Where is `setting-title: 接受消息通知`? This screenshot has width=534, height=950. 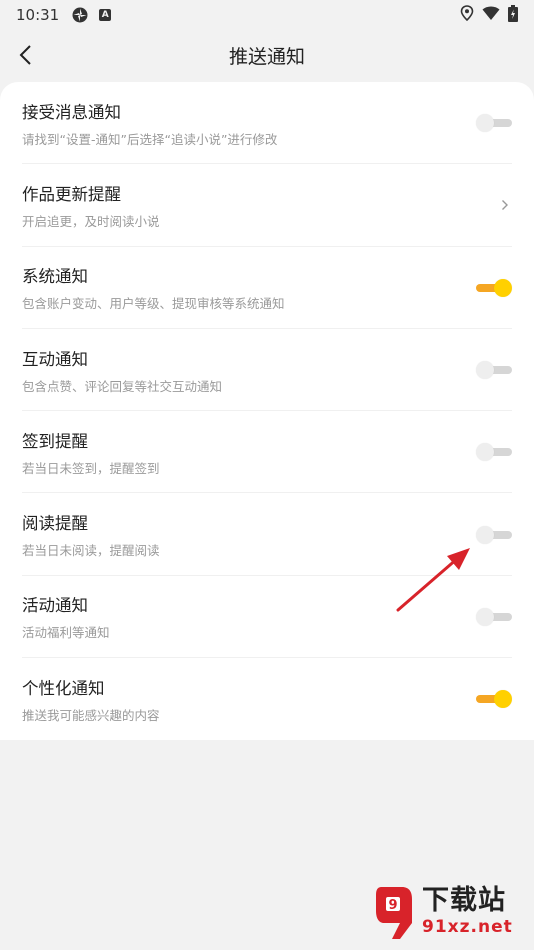
setting-title: 接受消息通知 is located at coordinates (71, 112).